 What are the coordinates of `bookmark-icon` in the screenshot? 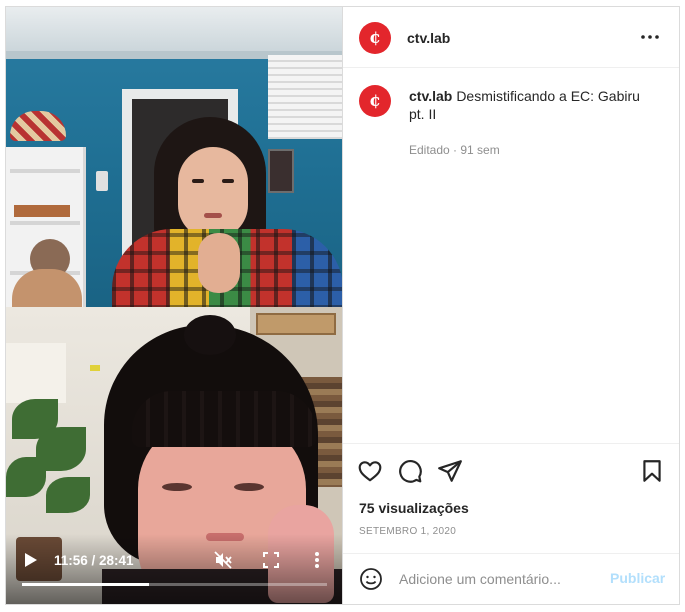 It's located at (652, 471).